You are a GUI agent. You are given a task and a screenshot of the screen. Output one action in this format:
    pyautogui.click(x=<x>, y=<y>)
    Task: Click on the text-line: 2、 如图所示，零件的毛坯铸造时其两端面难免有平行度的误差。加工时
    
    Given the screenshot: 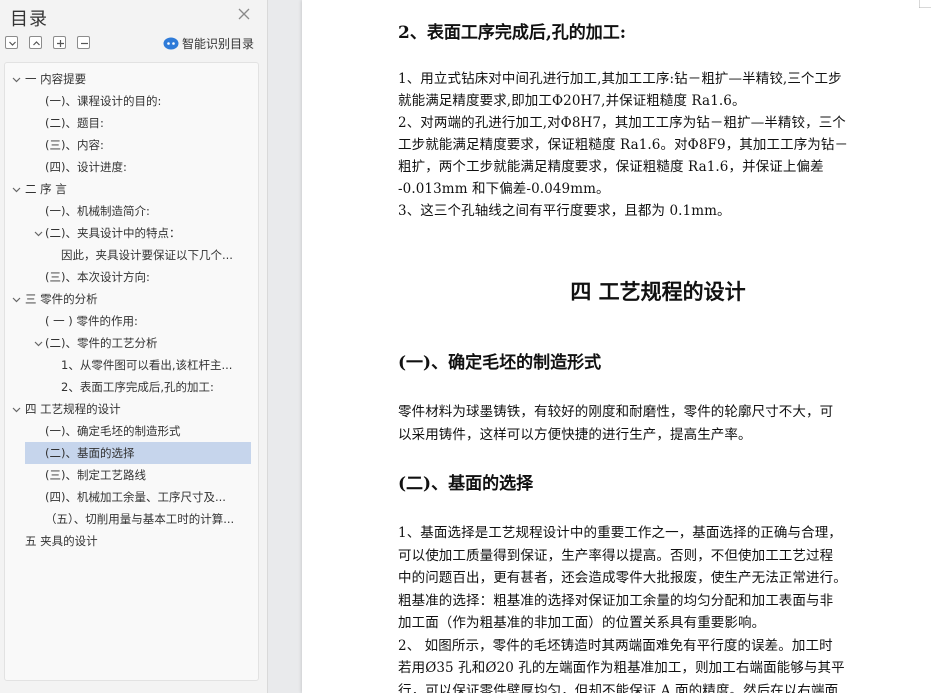 What is the action you would take?
    pyautogui.click(x=615, y=645)
    